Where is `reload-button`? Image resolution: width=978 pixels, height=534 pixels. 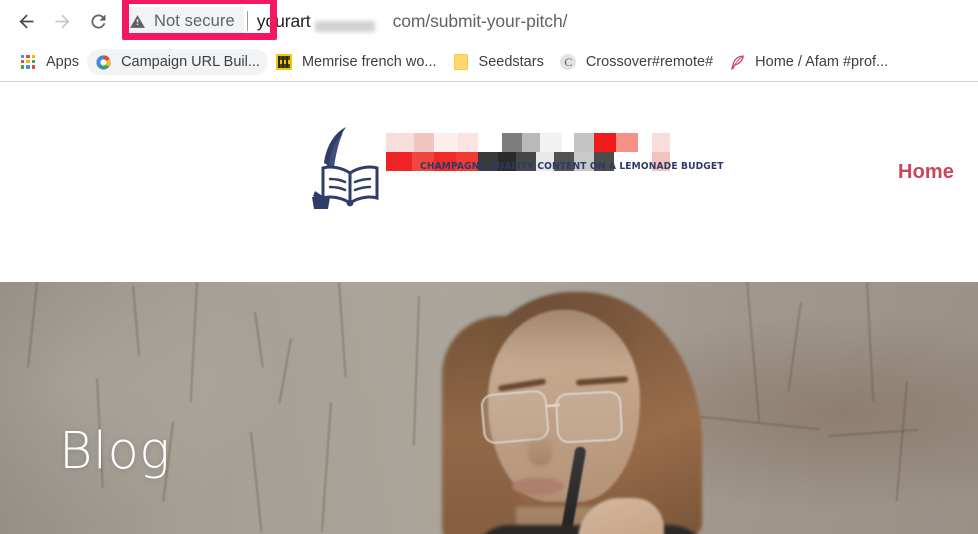 reload-button is located at coordinates (98, 21).